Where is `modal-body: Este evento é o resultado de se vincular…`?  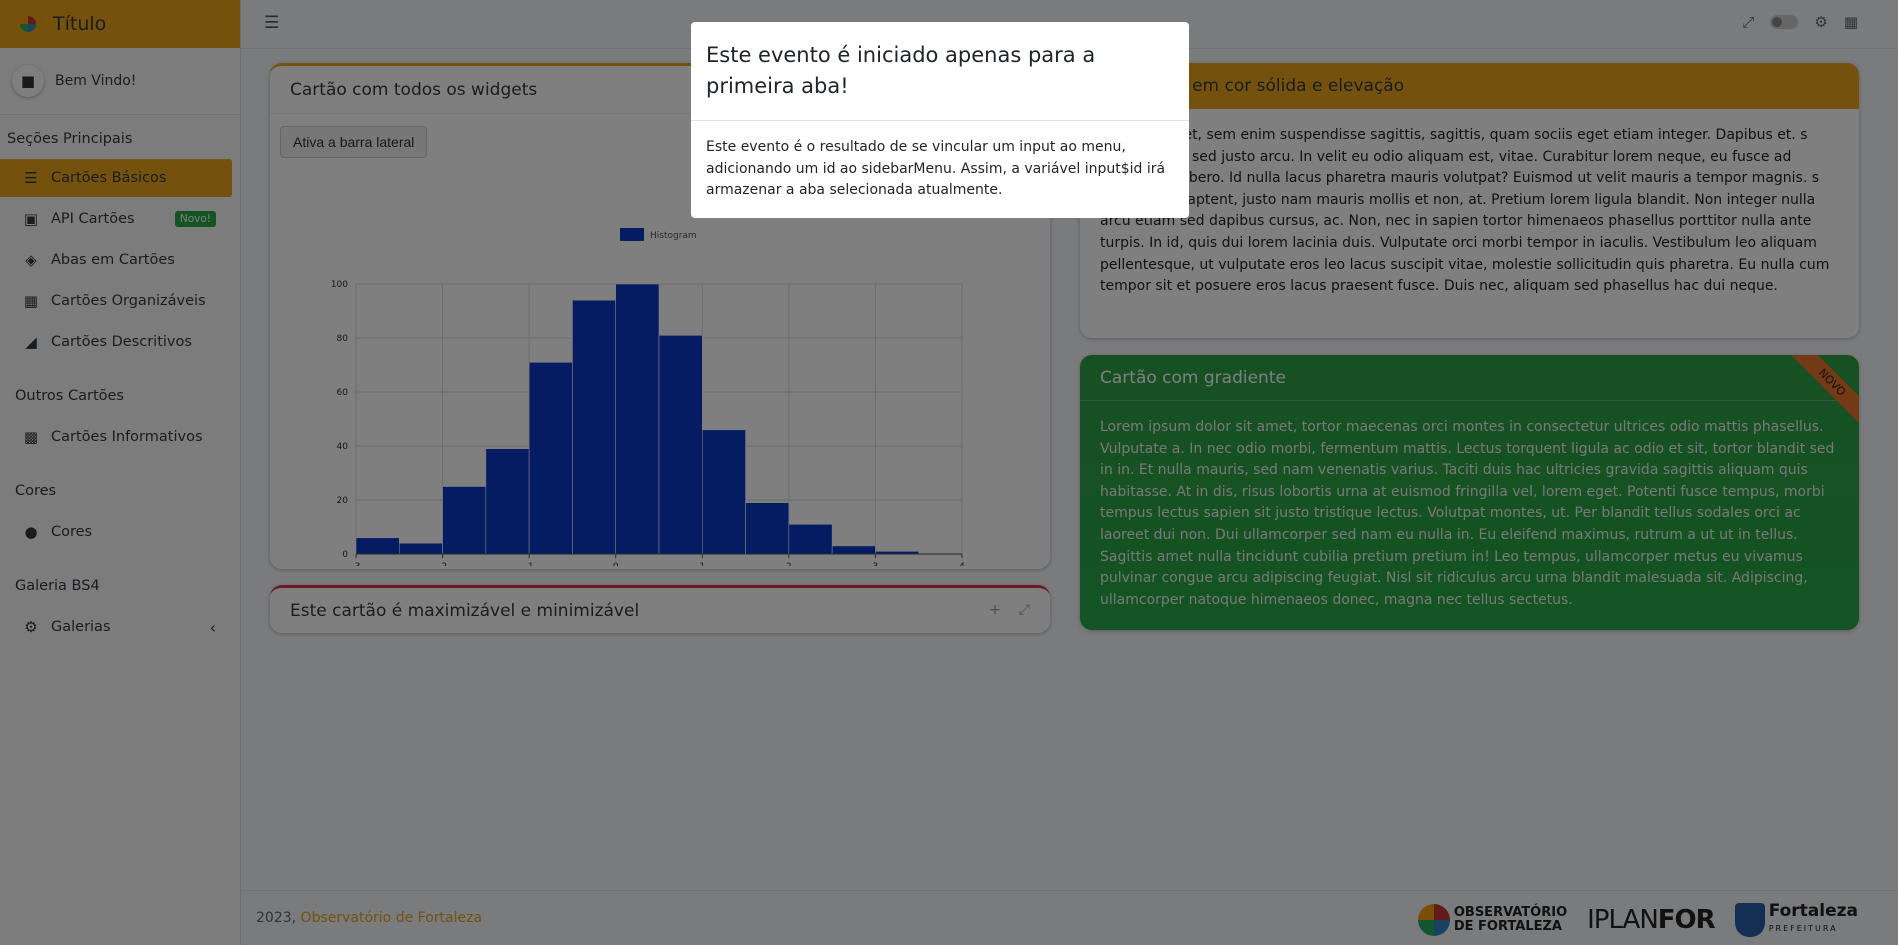 modal-body: Este evento é o resultado de se vincular… is located at coordinates (936, 168).